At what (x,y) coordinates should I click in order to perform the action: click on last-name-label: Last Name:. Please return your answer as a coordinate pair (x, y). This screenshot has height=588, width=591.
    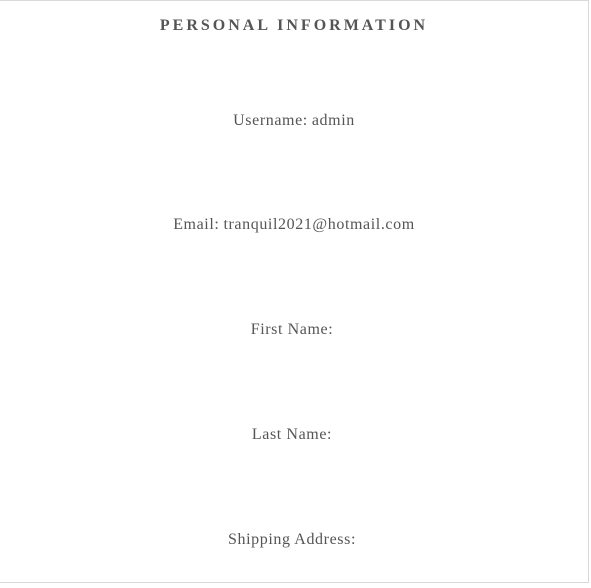
    Looking at the image, I should click on (292, 434).